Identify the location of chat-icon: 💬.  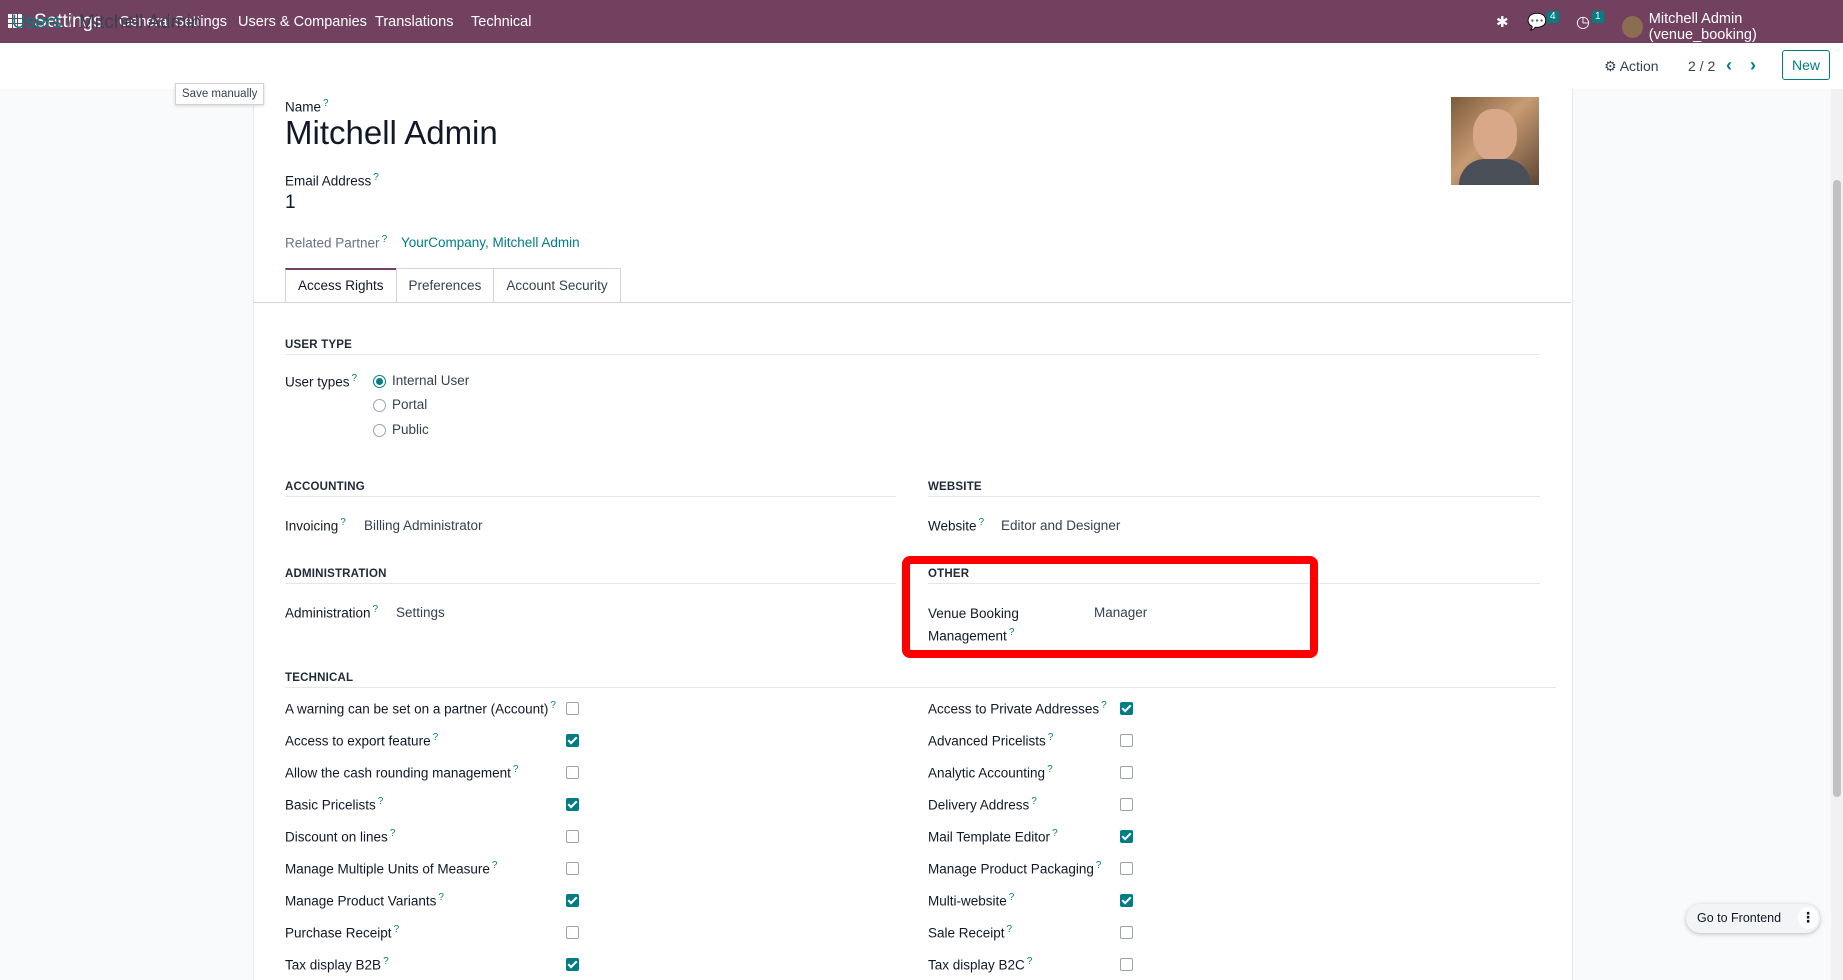
(1537, 22).